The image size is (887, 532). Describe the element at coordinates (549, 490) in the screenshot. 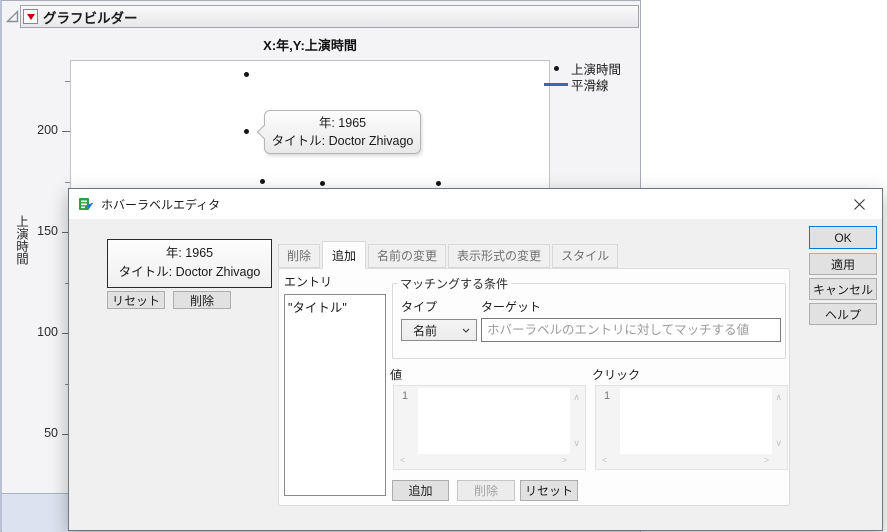

I see `reset-entries-button: リセット` at that location.